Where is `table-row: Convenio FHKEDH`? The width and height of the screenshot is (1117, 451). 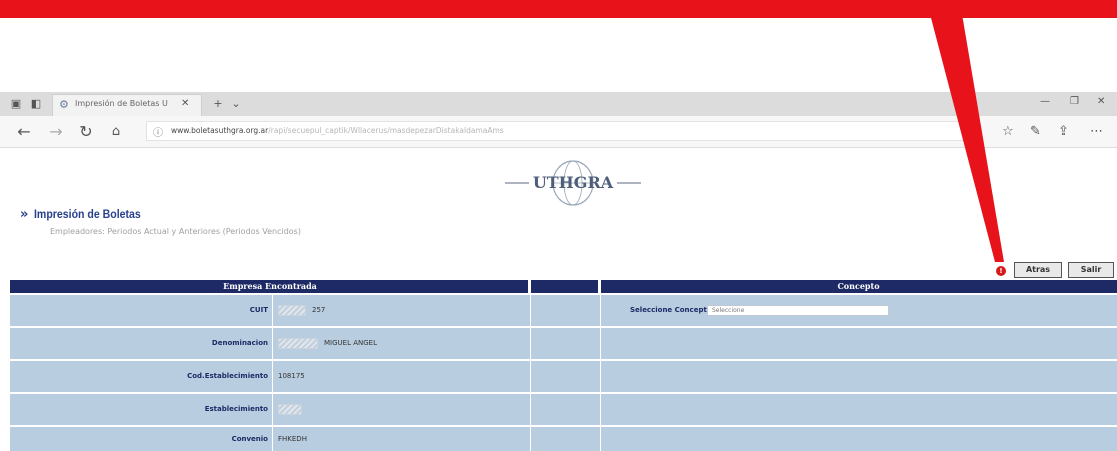
table-row: Convenio FHKEDH is located at coordinates (563, 439).